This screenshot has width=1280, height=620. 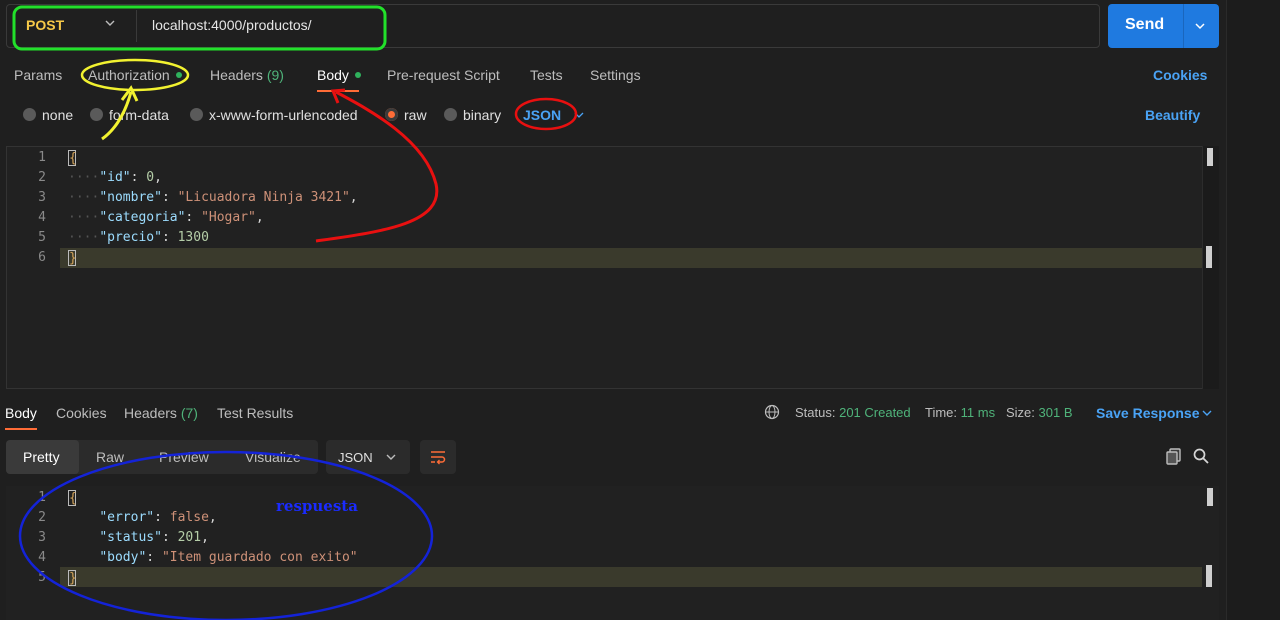 I want to click on line-number: 6, so click(x=42, y=257).